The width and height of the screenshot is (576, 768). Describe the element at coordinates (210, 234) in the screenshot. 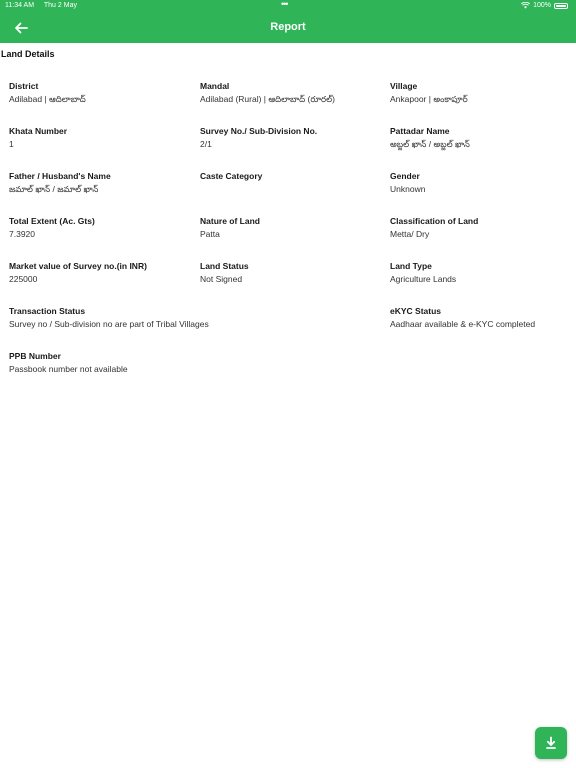

I see `field-value: Patta` at that location.